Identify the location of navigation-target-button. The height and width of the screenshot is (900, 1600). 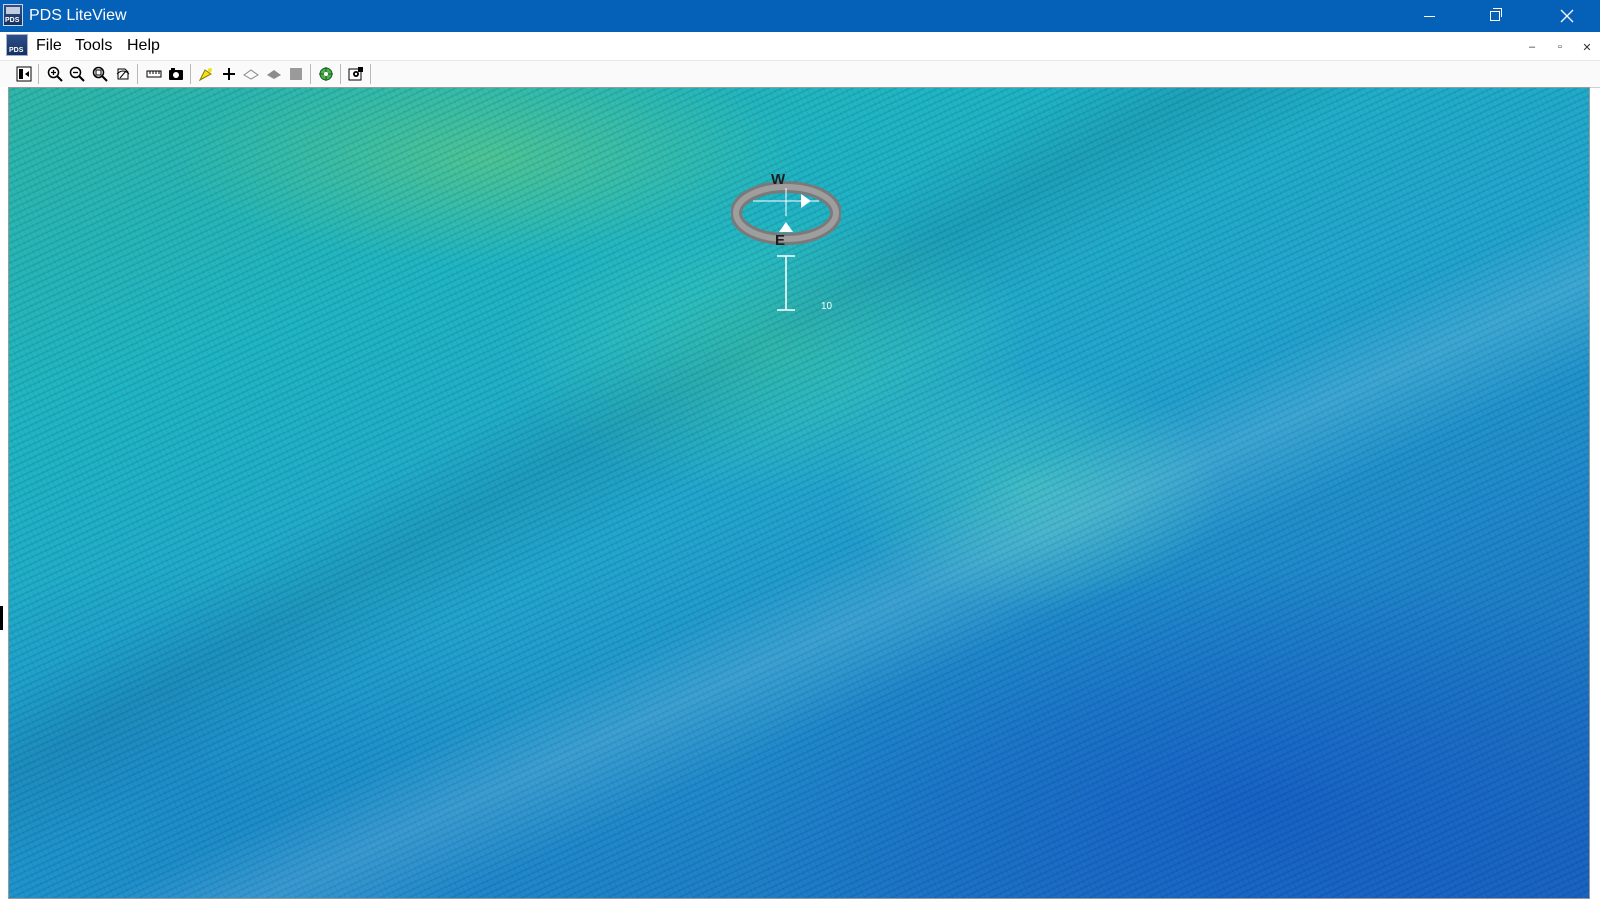
(326, 74).